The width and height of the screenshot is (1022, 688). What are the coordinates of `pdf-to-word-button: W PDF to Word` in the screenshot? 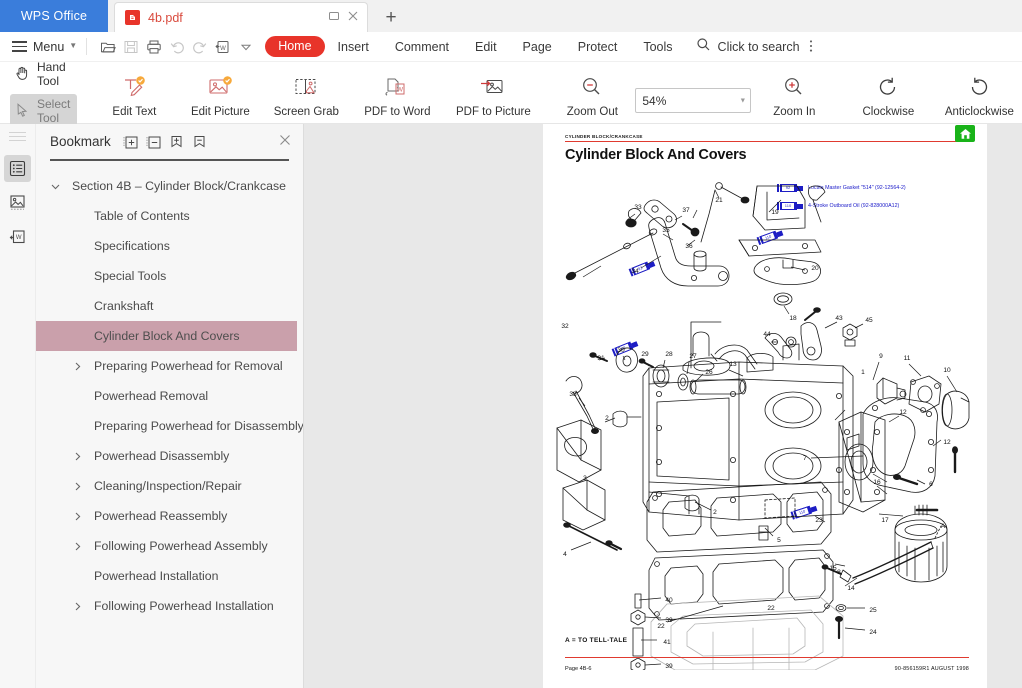 It's located at (397, 94).